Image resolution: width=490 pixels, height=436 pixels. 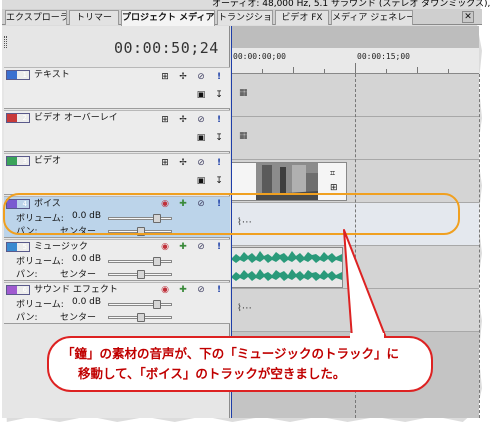 I want to click on tab-project-media: プロジェクト メディア, so click(x=168, y=18).